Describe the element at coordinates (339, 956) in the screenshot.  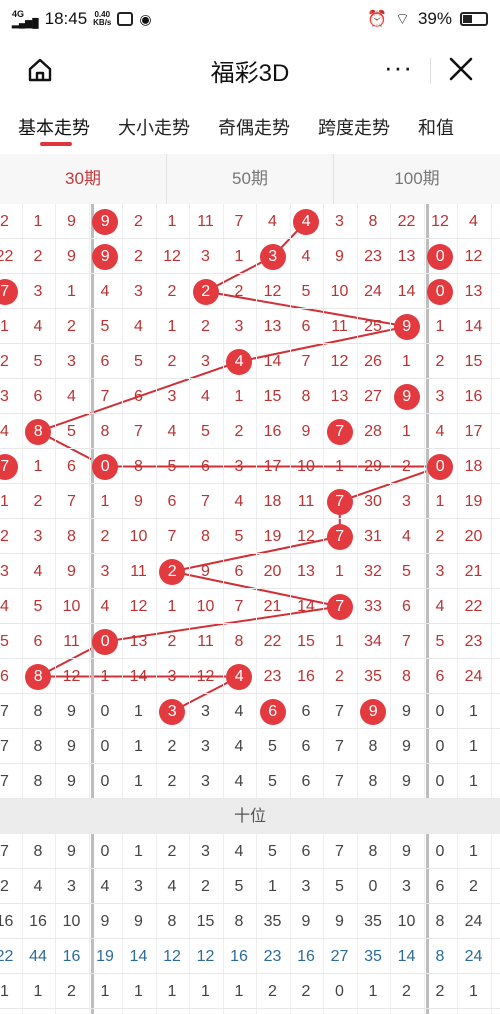
I see `table-cell: 27` at that location.